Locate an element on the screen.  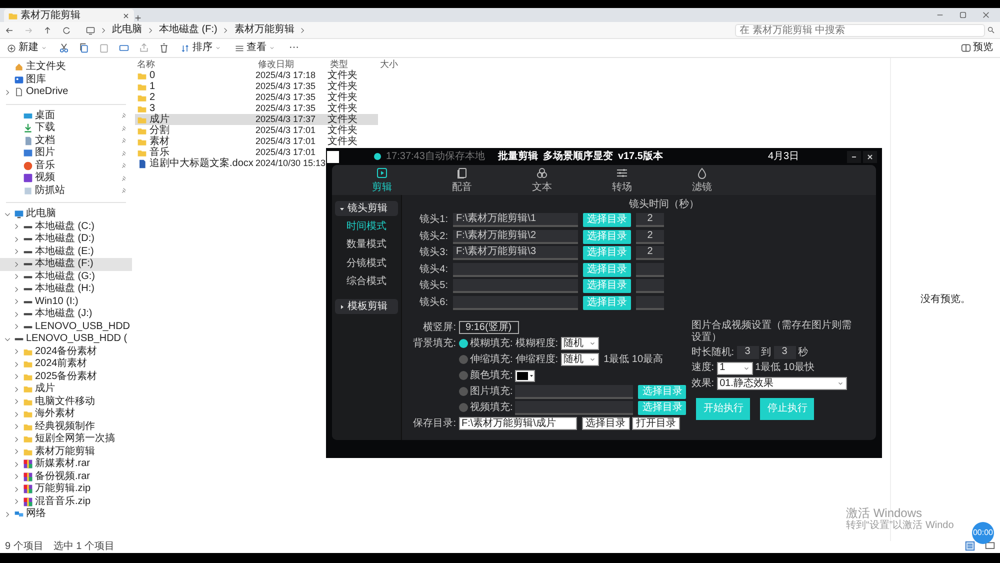
sidebar-item: 2024前素材 is located at coordinates (66, 364).